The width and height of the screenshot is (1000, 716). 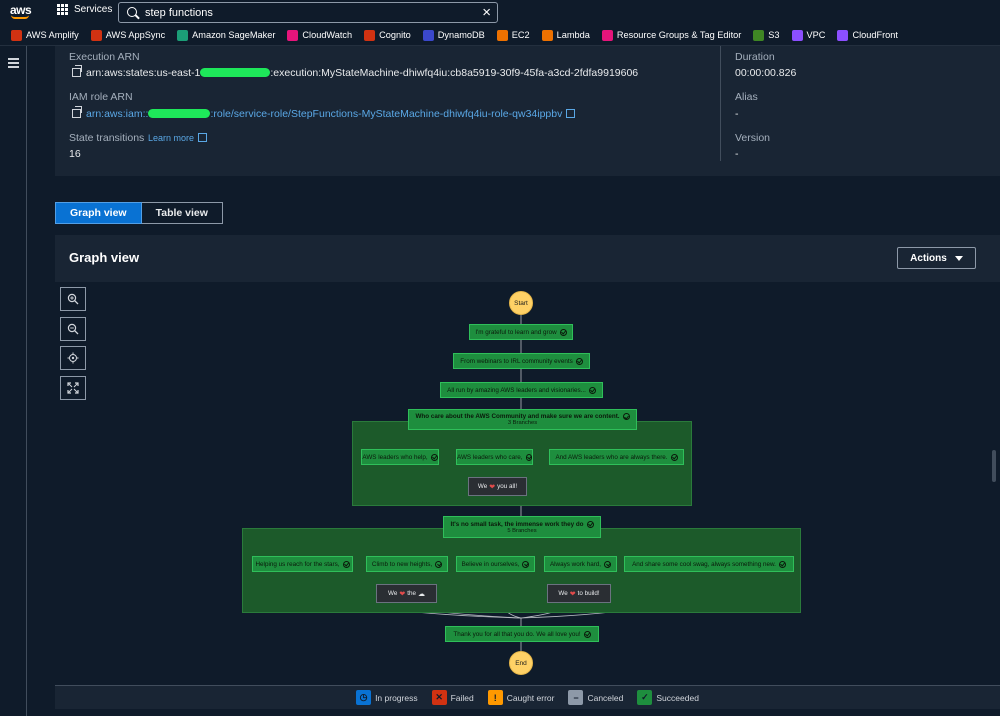 What do you see at coordinates (671, 35) in the screenshot?
I see `favorite-link: Resource Groups & Tag Editor` at bounding box center [671, 35].